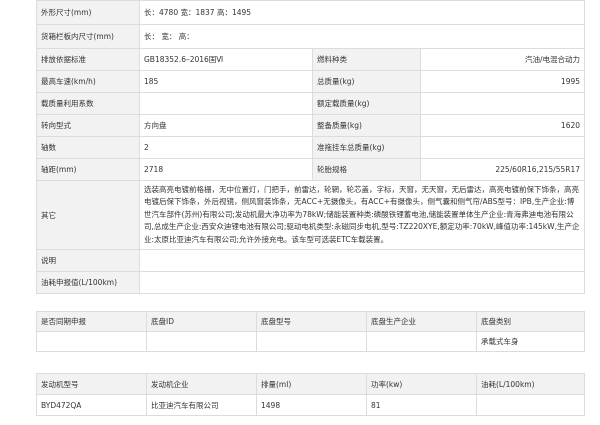 This screenshot has width=600, height=425. I want to click on spec-row: 货箱栏板内尺寸(mm) 长： 宽： 高：, so click(311, 36).